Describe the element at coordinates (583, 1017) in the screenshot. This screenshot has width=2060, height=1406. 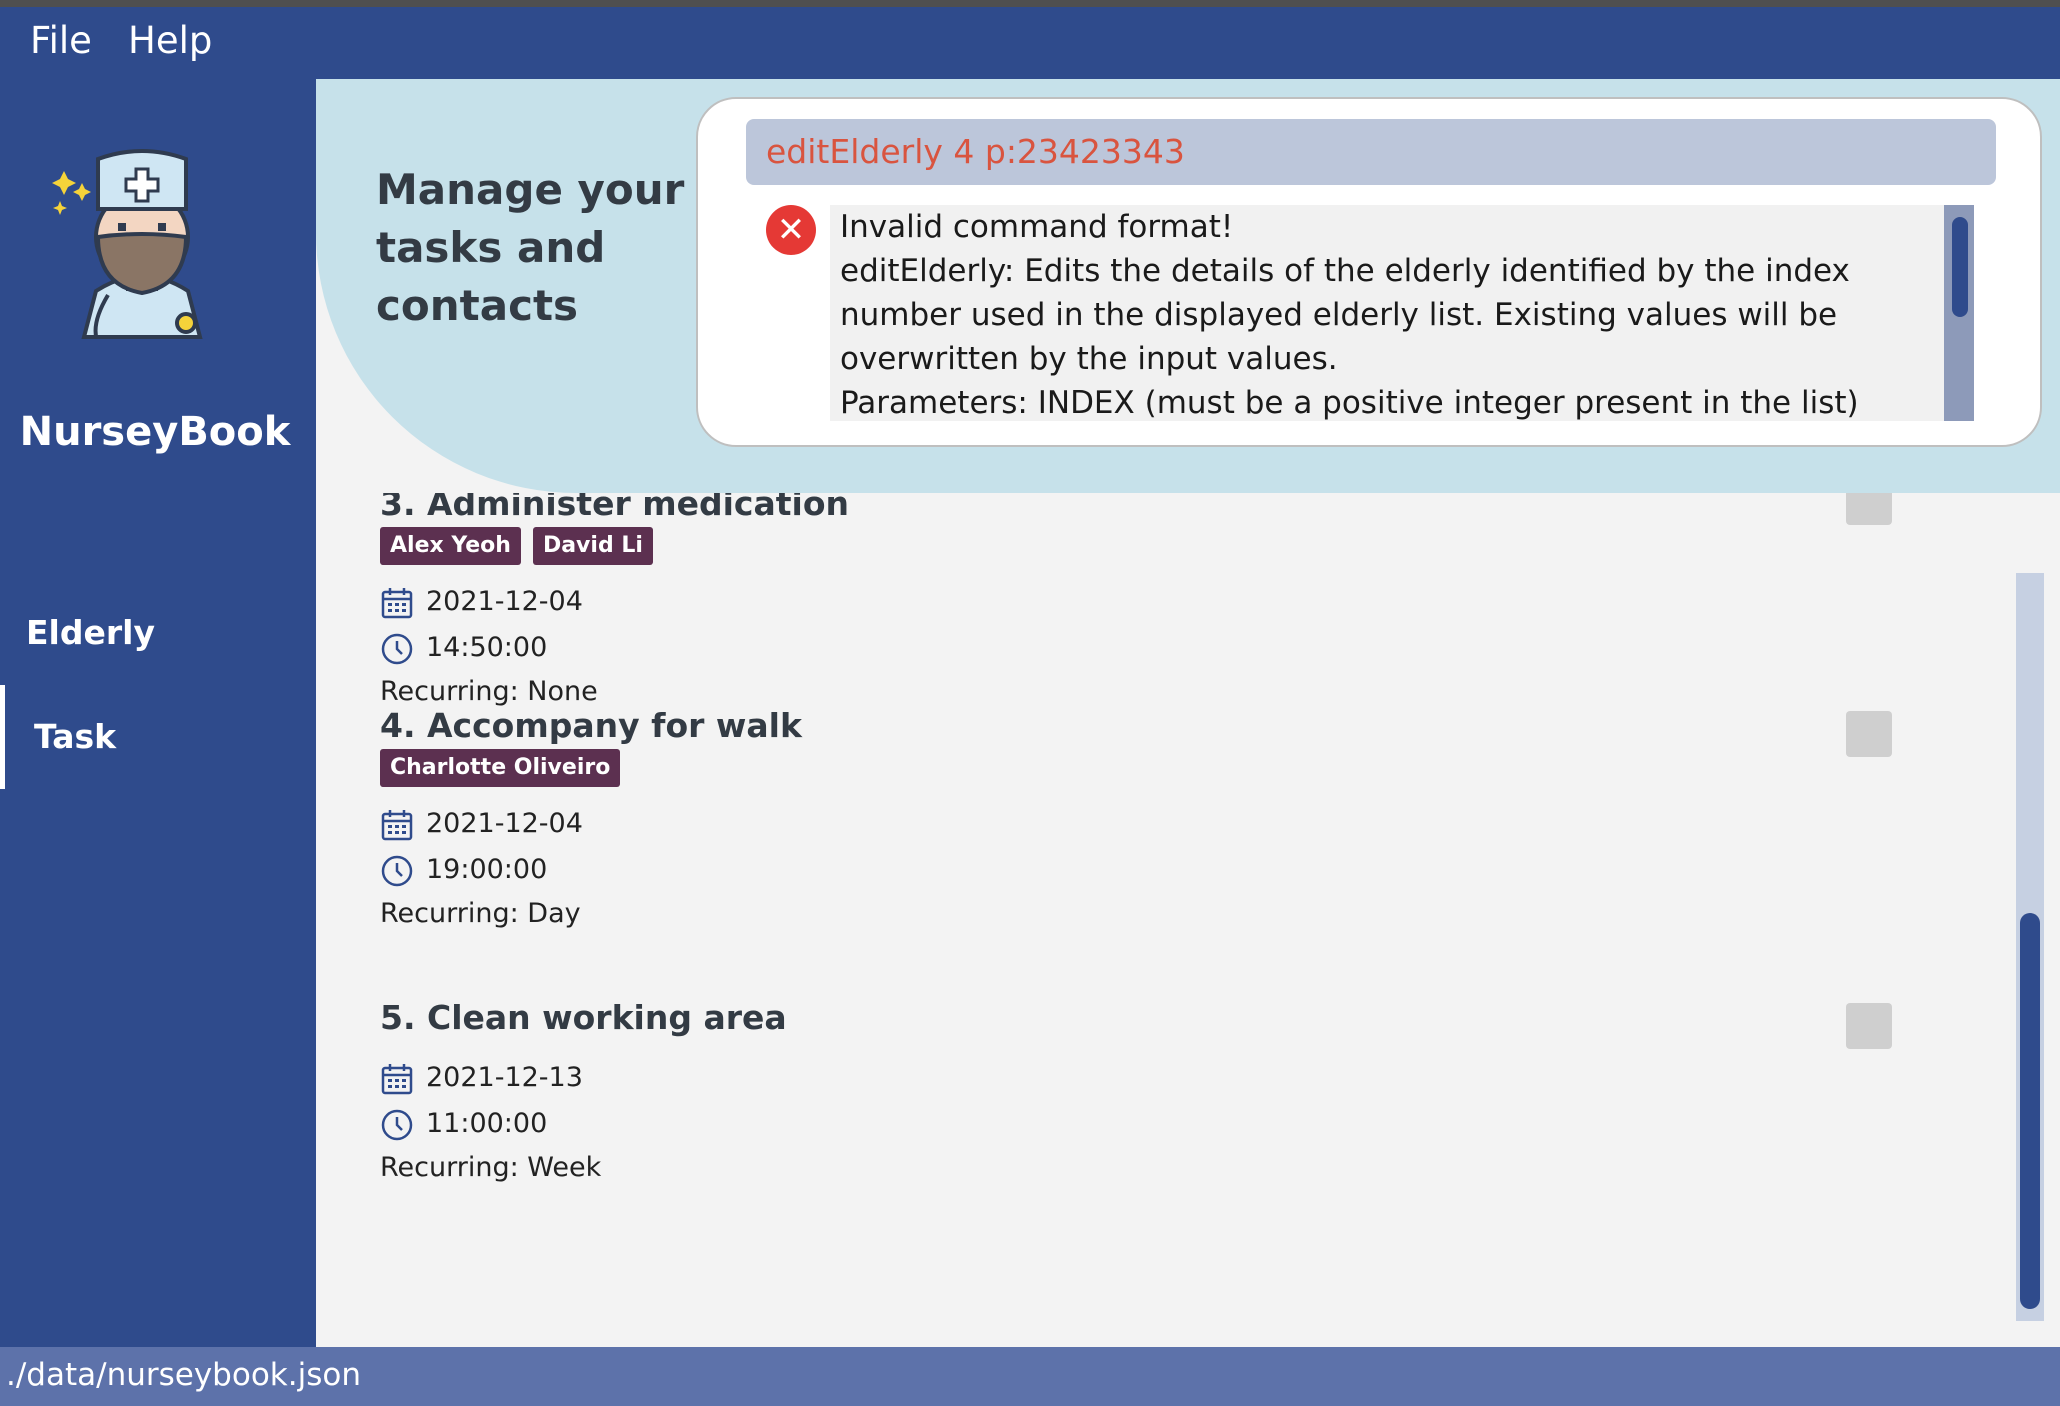
I see `task-title: 5. Clean working area` at that location.